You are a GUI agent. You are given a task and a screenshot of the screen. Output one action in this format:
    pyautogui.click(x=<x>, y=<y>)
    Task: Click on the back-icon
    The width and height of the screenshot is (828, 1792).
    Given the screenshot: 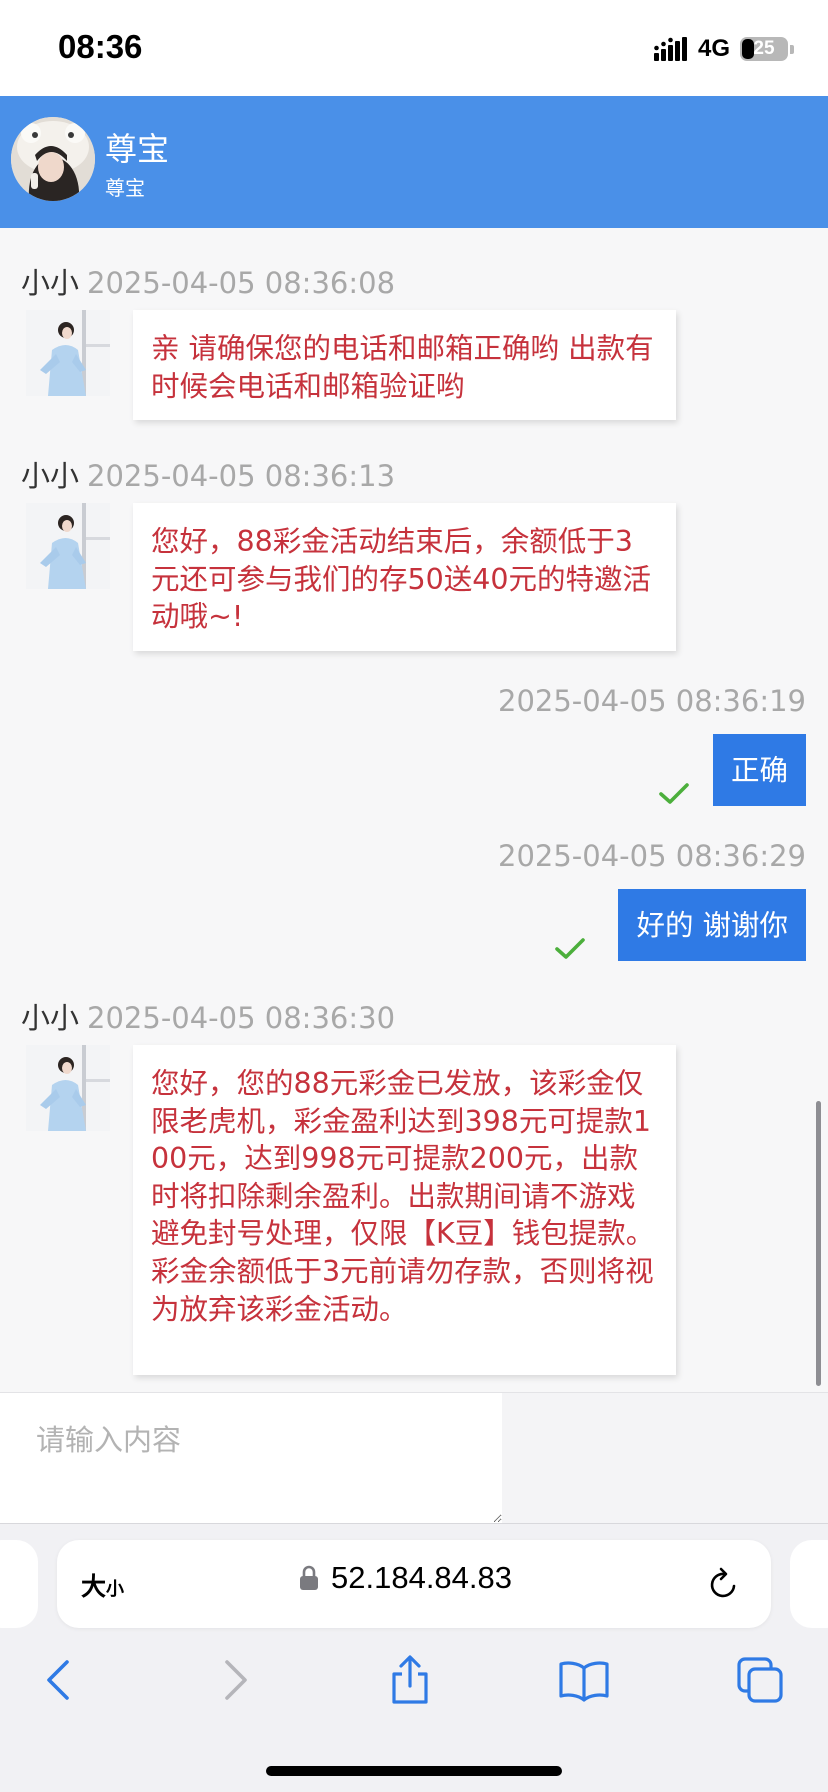 What is the action you would take?
    pyautogui.click(x=58, y=1680)
    